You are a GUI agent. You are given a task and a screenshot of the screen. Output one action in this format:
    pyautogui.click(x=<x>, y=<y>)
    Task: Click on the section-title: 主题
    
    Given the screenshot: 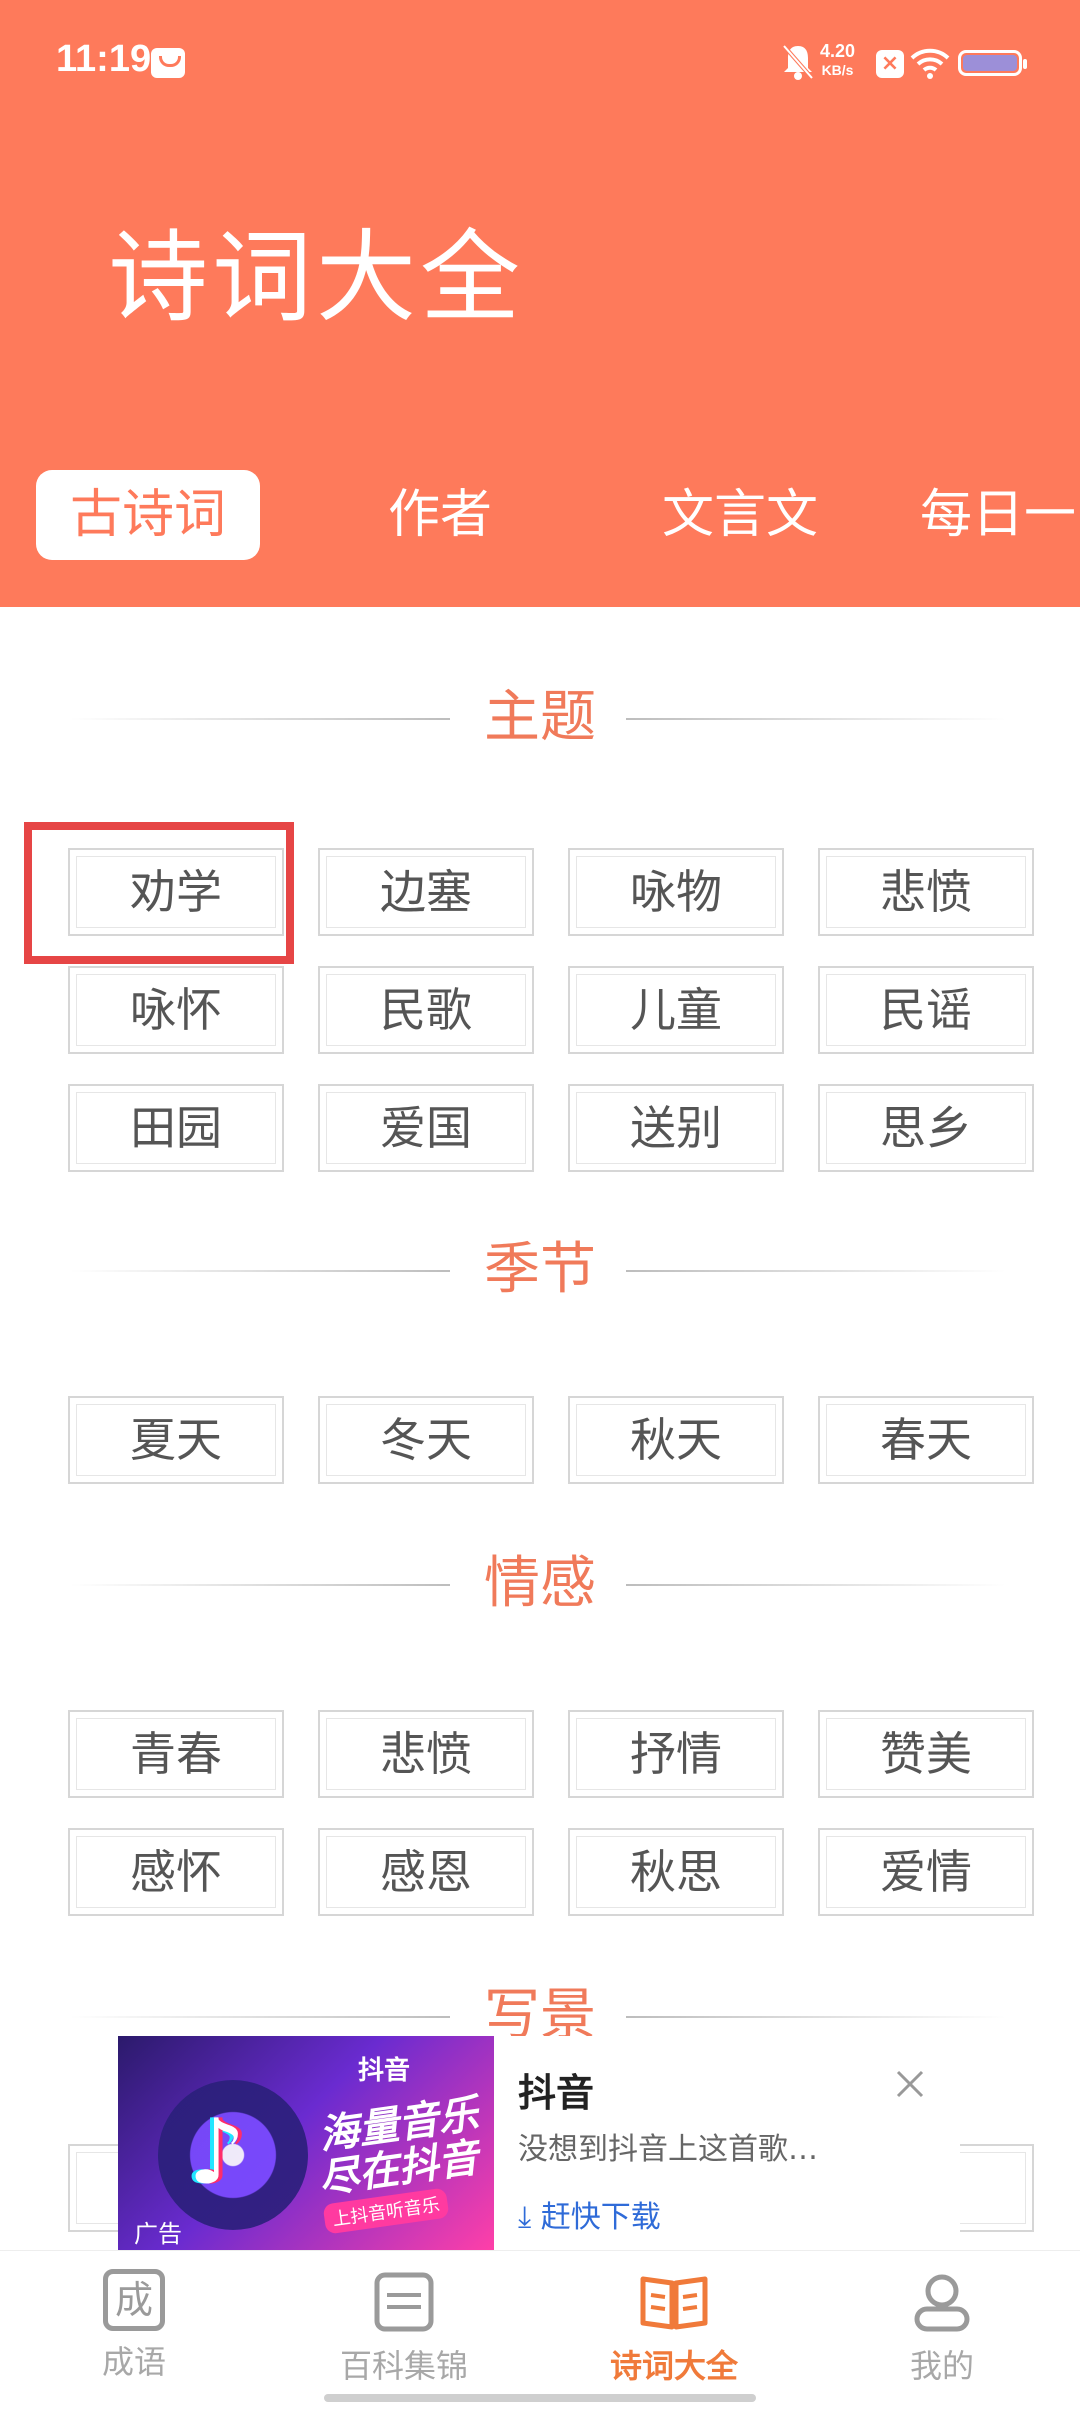 What is the action you would take?
    pyautogui.click(x=540, y=717)
    